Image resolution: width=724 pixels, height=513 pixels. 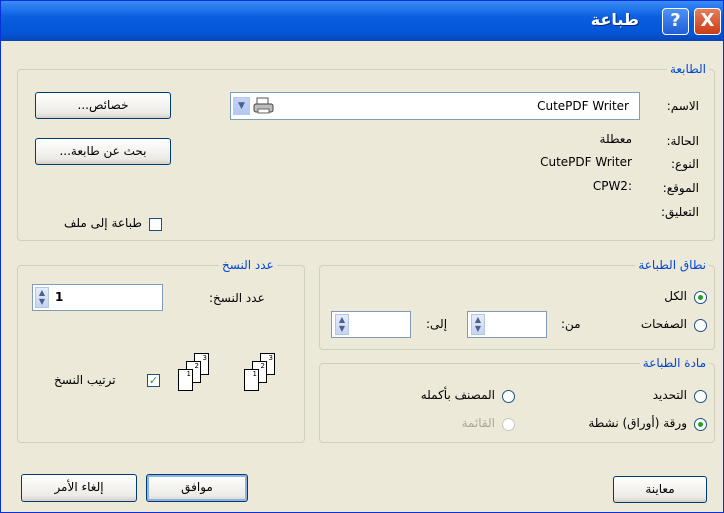 I want to click on copies-spinner: ▲ ▼, so click(x=42, y=297).